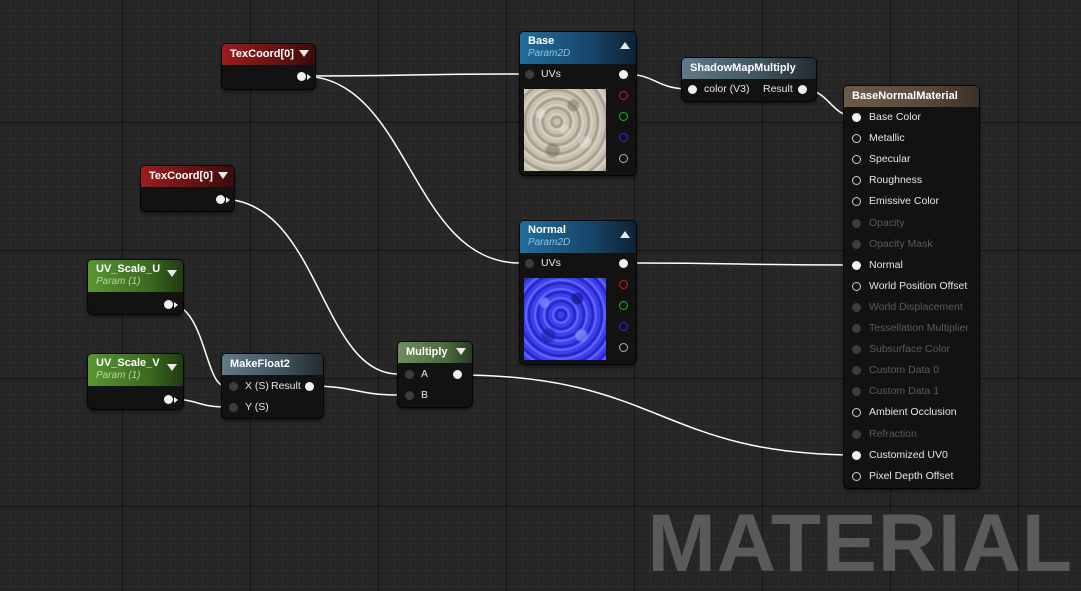 Image resolution: width=1081 pixels, height=591 pixels. I want to click on output-label-result: Result, so click(778, 89).